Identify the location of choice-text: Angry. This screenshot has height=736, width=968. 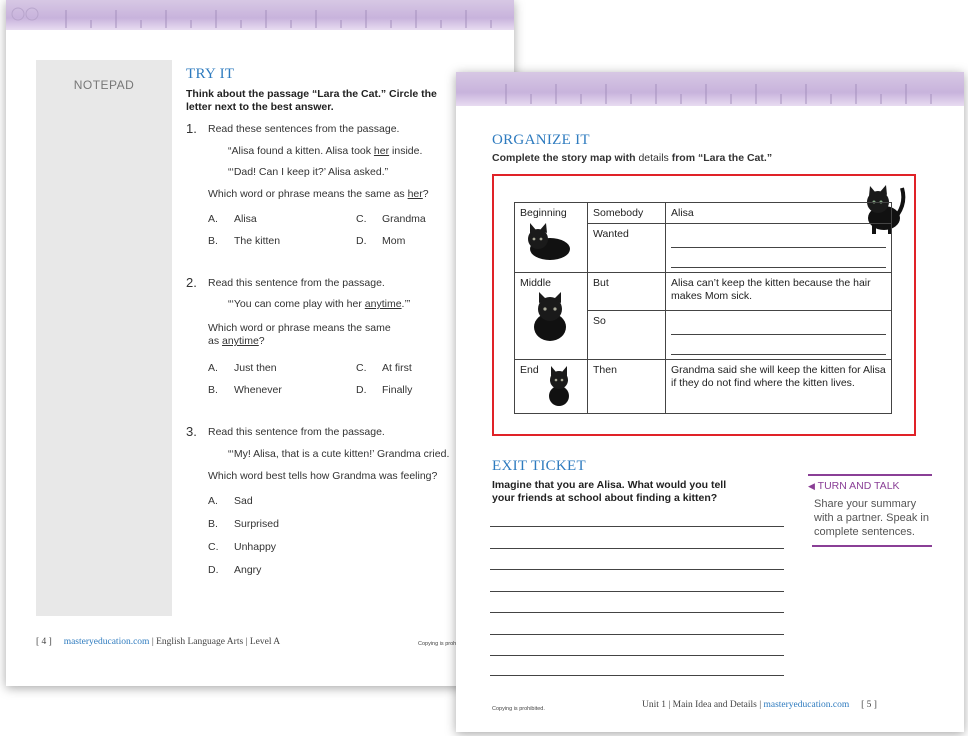
(247, 570).